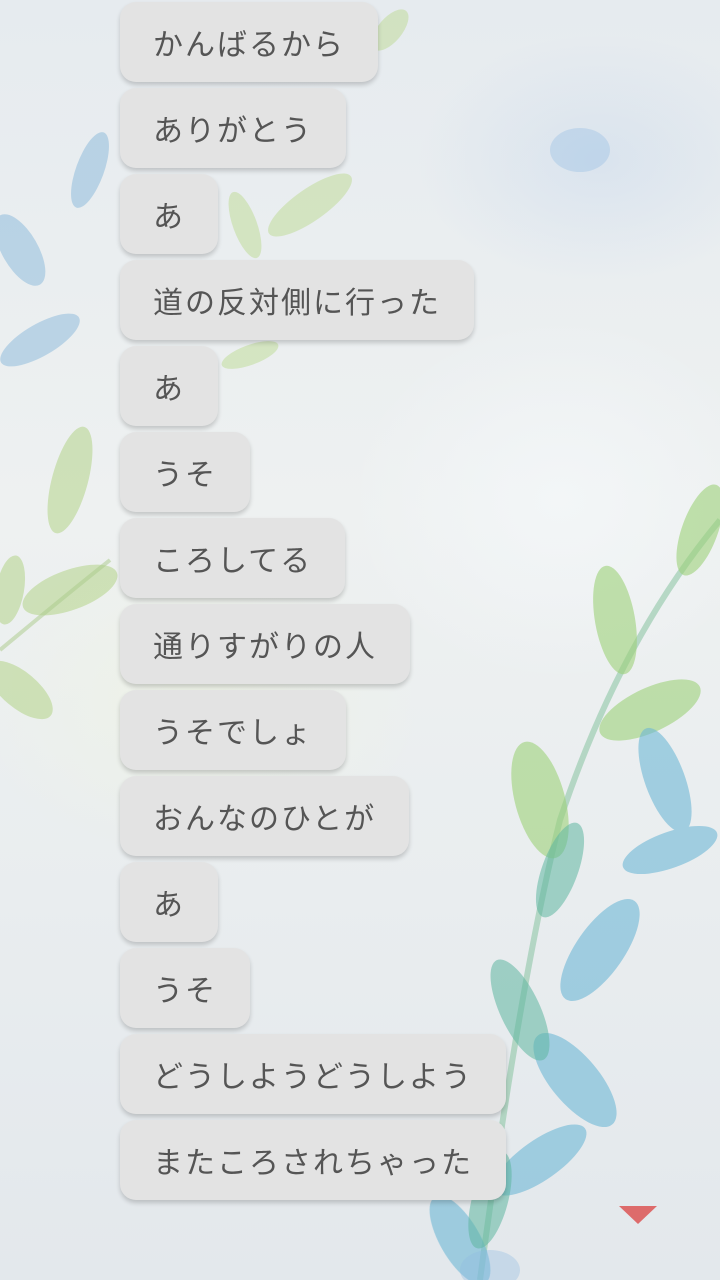 The width and height of the screenshot is (720, 1280). Describe the element at coordinates (233, 730) in the screenshot. I see `message-bubble: うそでしょ` at that location.